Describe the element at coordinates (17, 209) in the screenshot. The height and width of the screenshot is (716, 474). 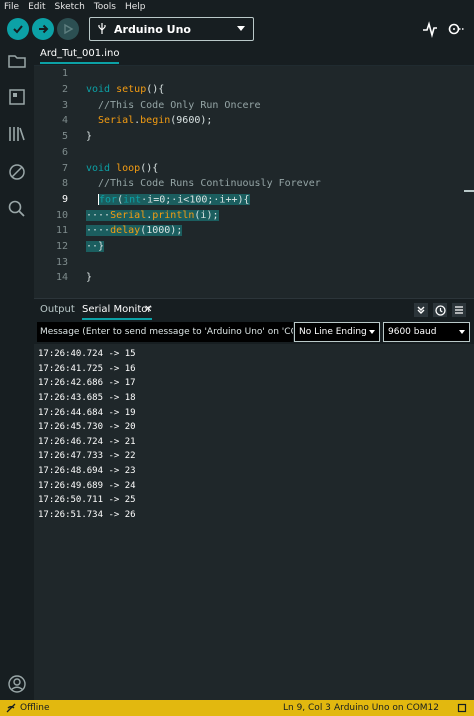
I see `search-icon` at that location.